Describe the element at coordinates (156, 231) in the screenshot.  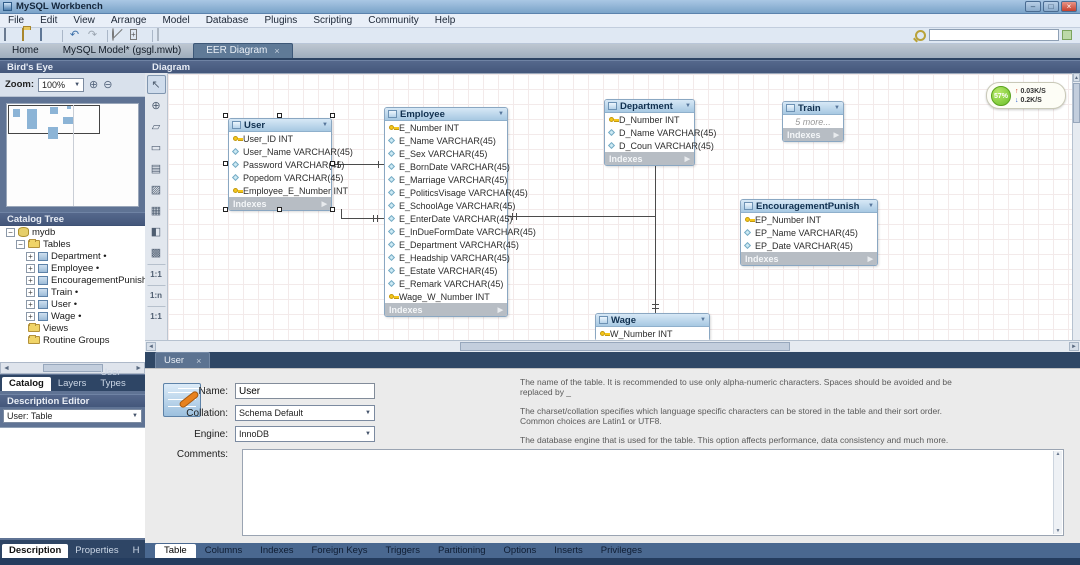
I see `view-tool: ◧` at that location.